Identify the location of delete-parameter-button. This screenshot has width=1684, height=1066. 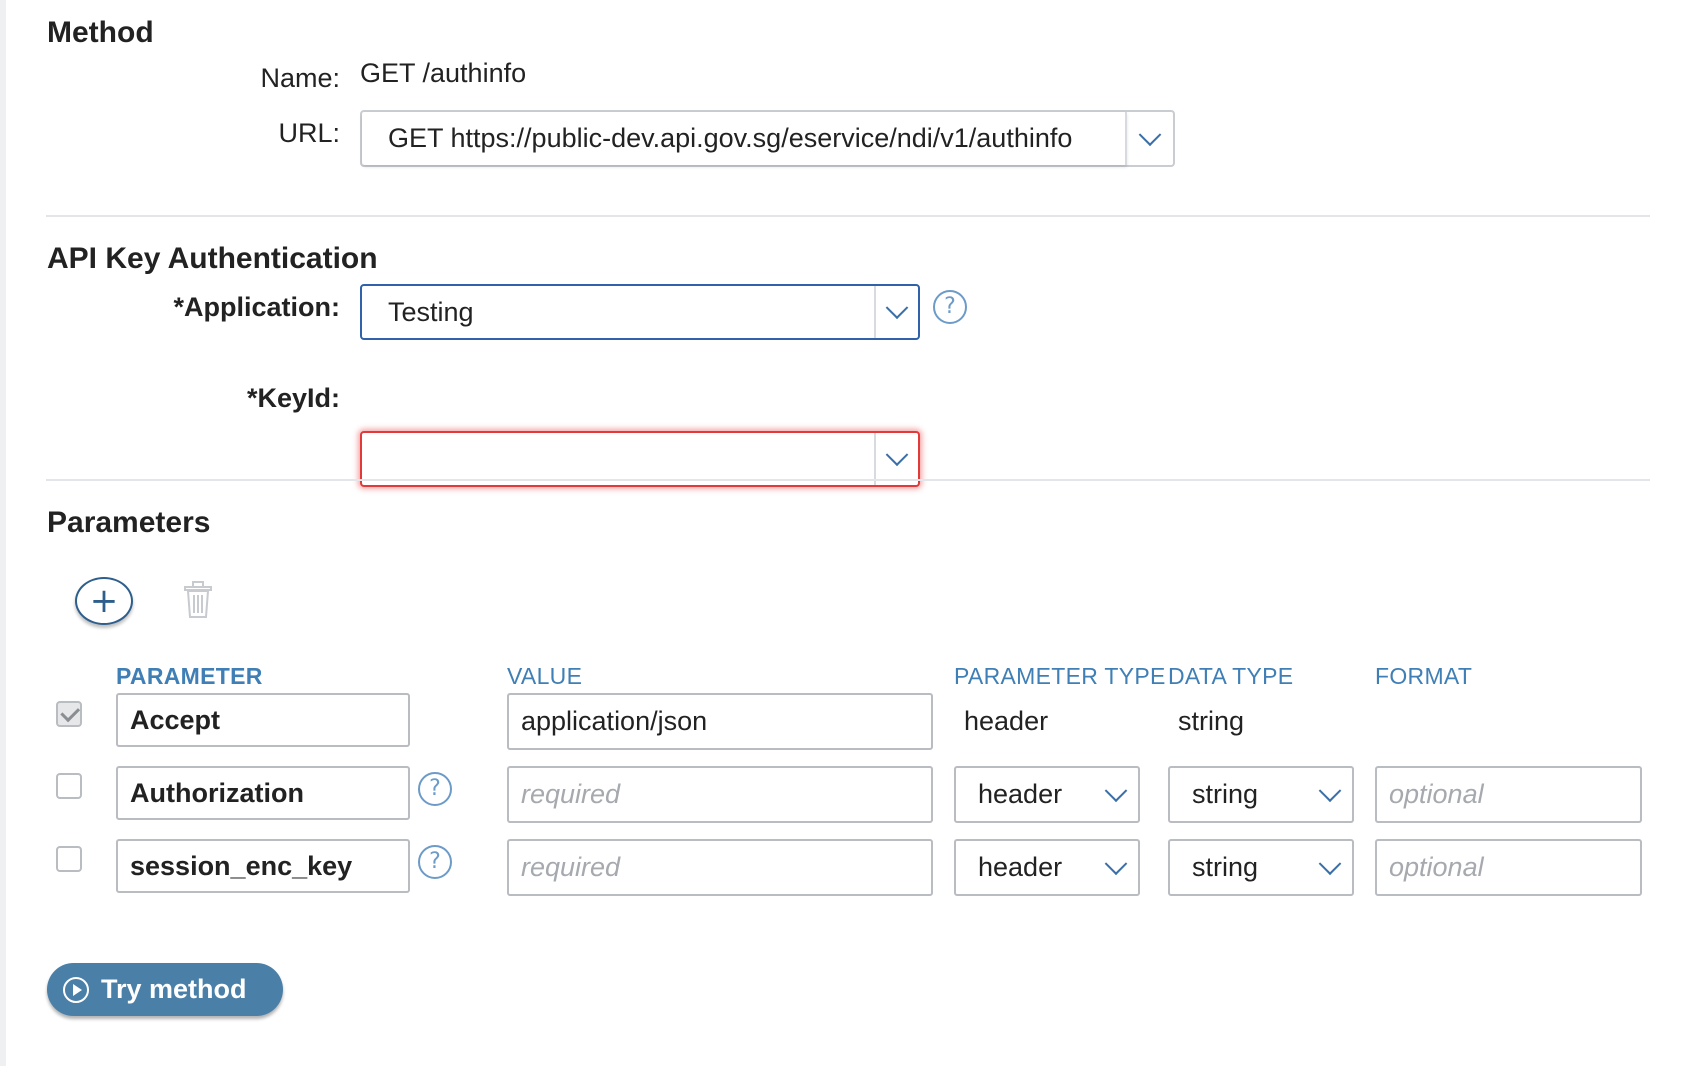
(198, 602).